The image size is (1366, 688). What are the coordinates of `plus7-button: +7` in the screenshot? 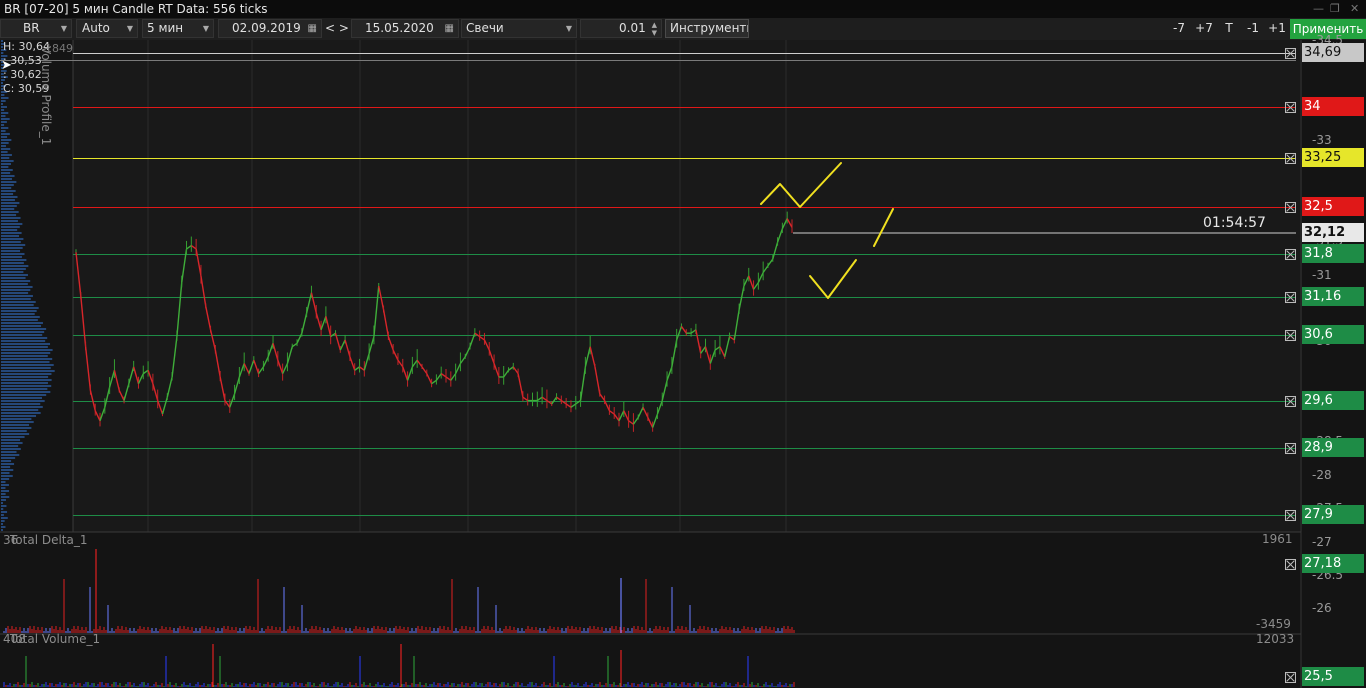 It's located at (1204, 28).